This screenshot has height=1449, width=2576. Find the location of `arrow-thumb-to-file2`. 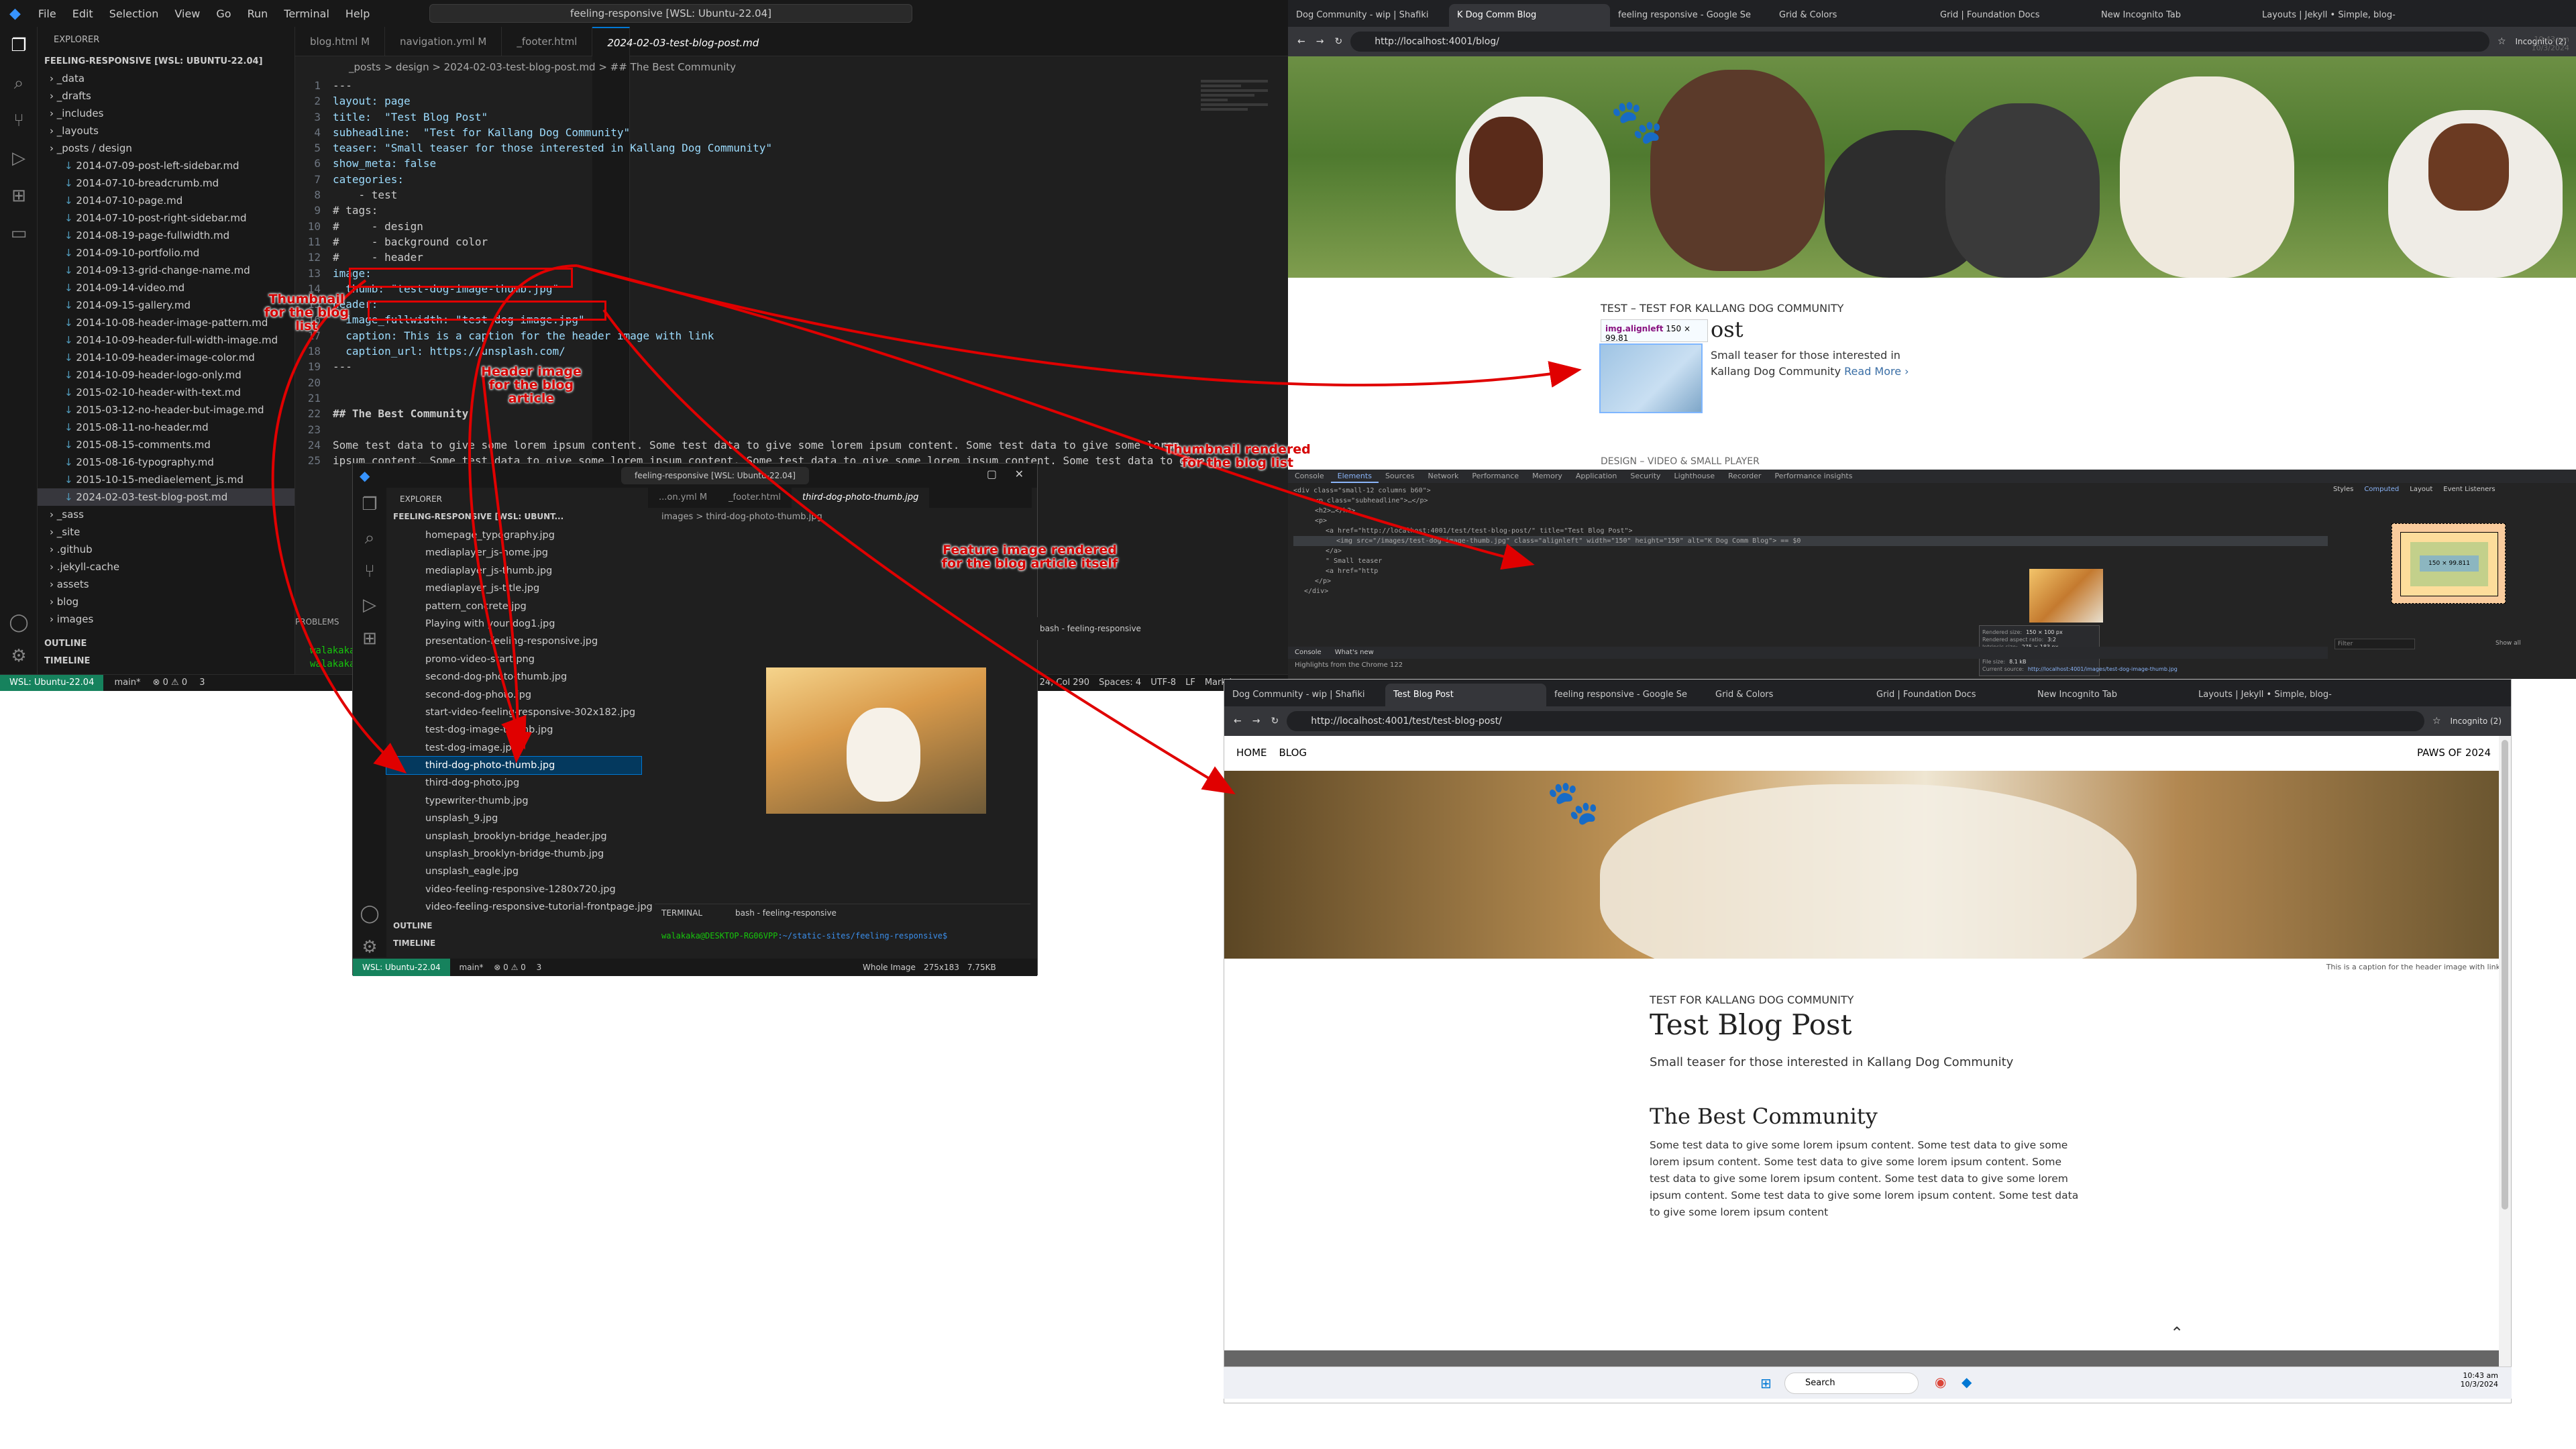

arrow-thumb-to-file2 is located at coordinates (339, 526).